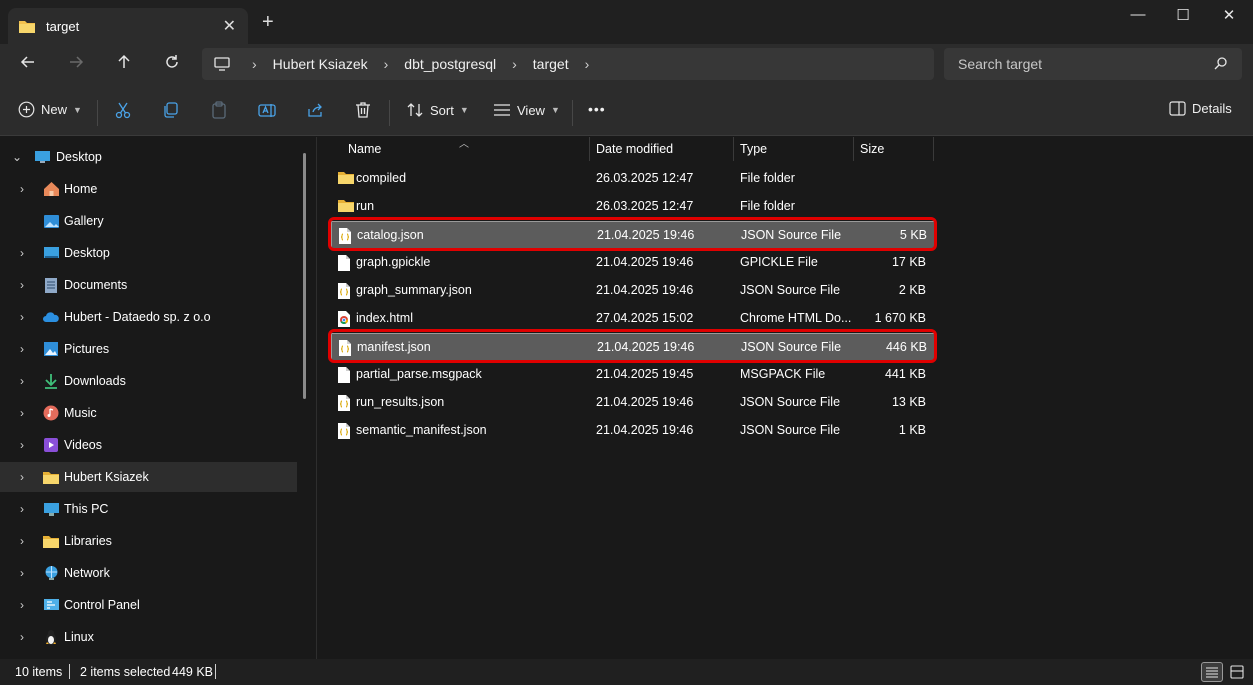 The height and width of the screenshot is (685, 1253). What do you see at coordinates (267, 110) in the screenshot?
I see `rename-button` at bounding box center [267, 110].